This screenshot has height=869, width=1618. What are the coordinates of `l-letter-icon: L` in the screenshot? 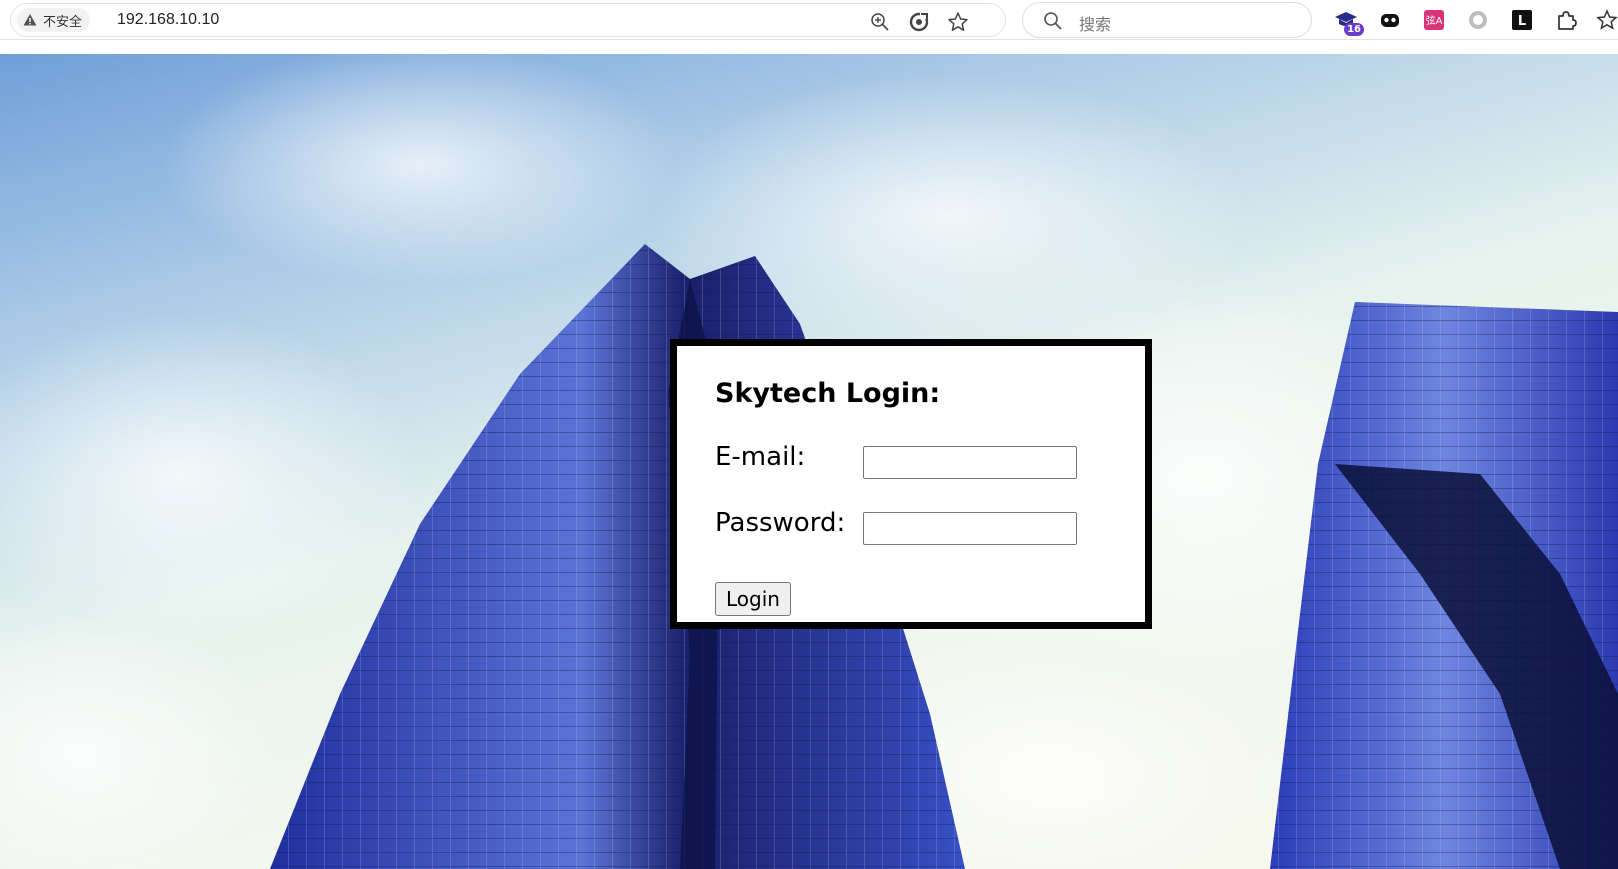 It's located at (1522, 20).